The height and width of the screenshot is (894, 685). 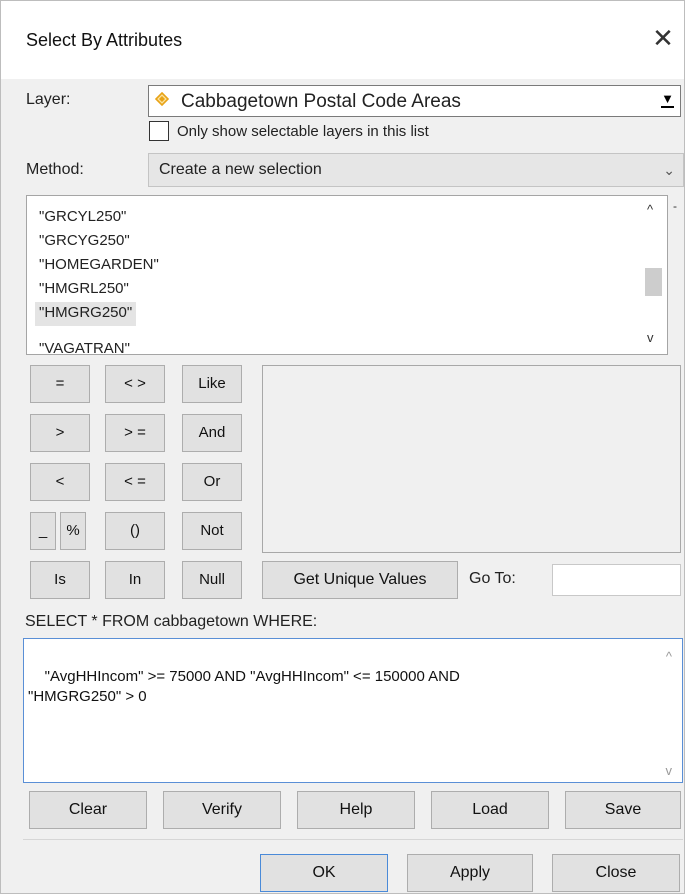 I want to click on list-item-selected: "HMGRG250", so click(x=86, y=314).